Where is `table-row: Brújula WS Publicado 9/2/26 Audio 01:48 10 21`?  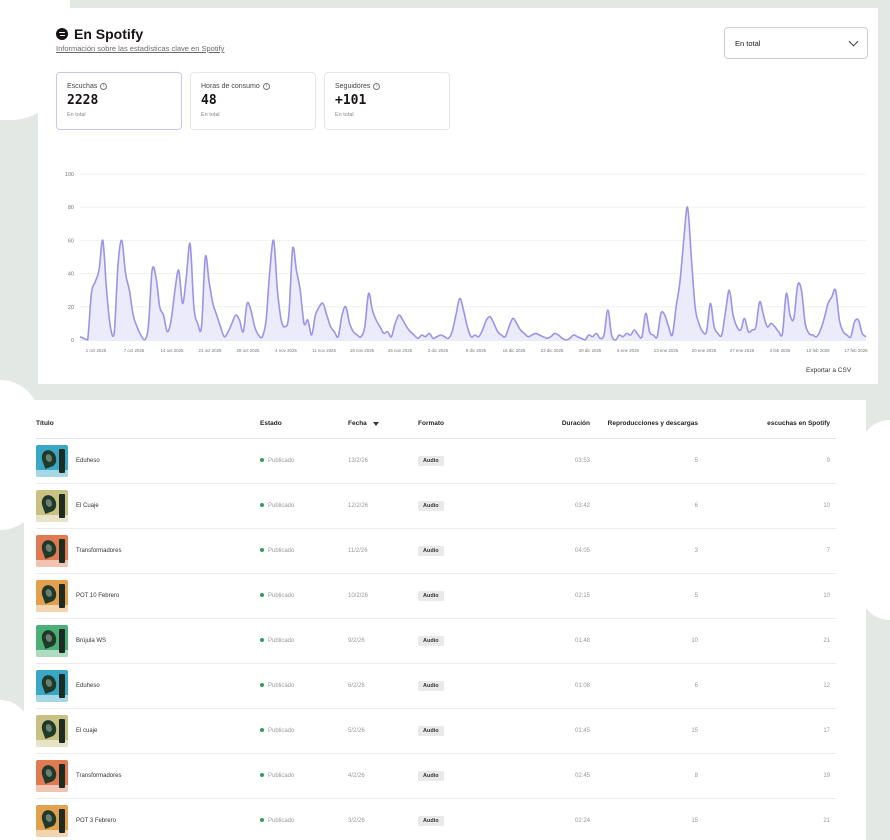 table-row: Brújula WS Publicado 9/2/26 Audio 01:48 10 21 is located at coordinates (436, 641).